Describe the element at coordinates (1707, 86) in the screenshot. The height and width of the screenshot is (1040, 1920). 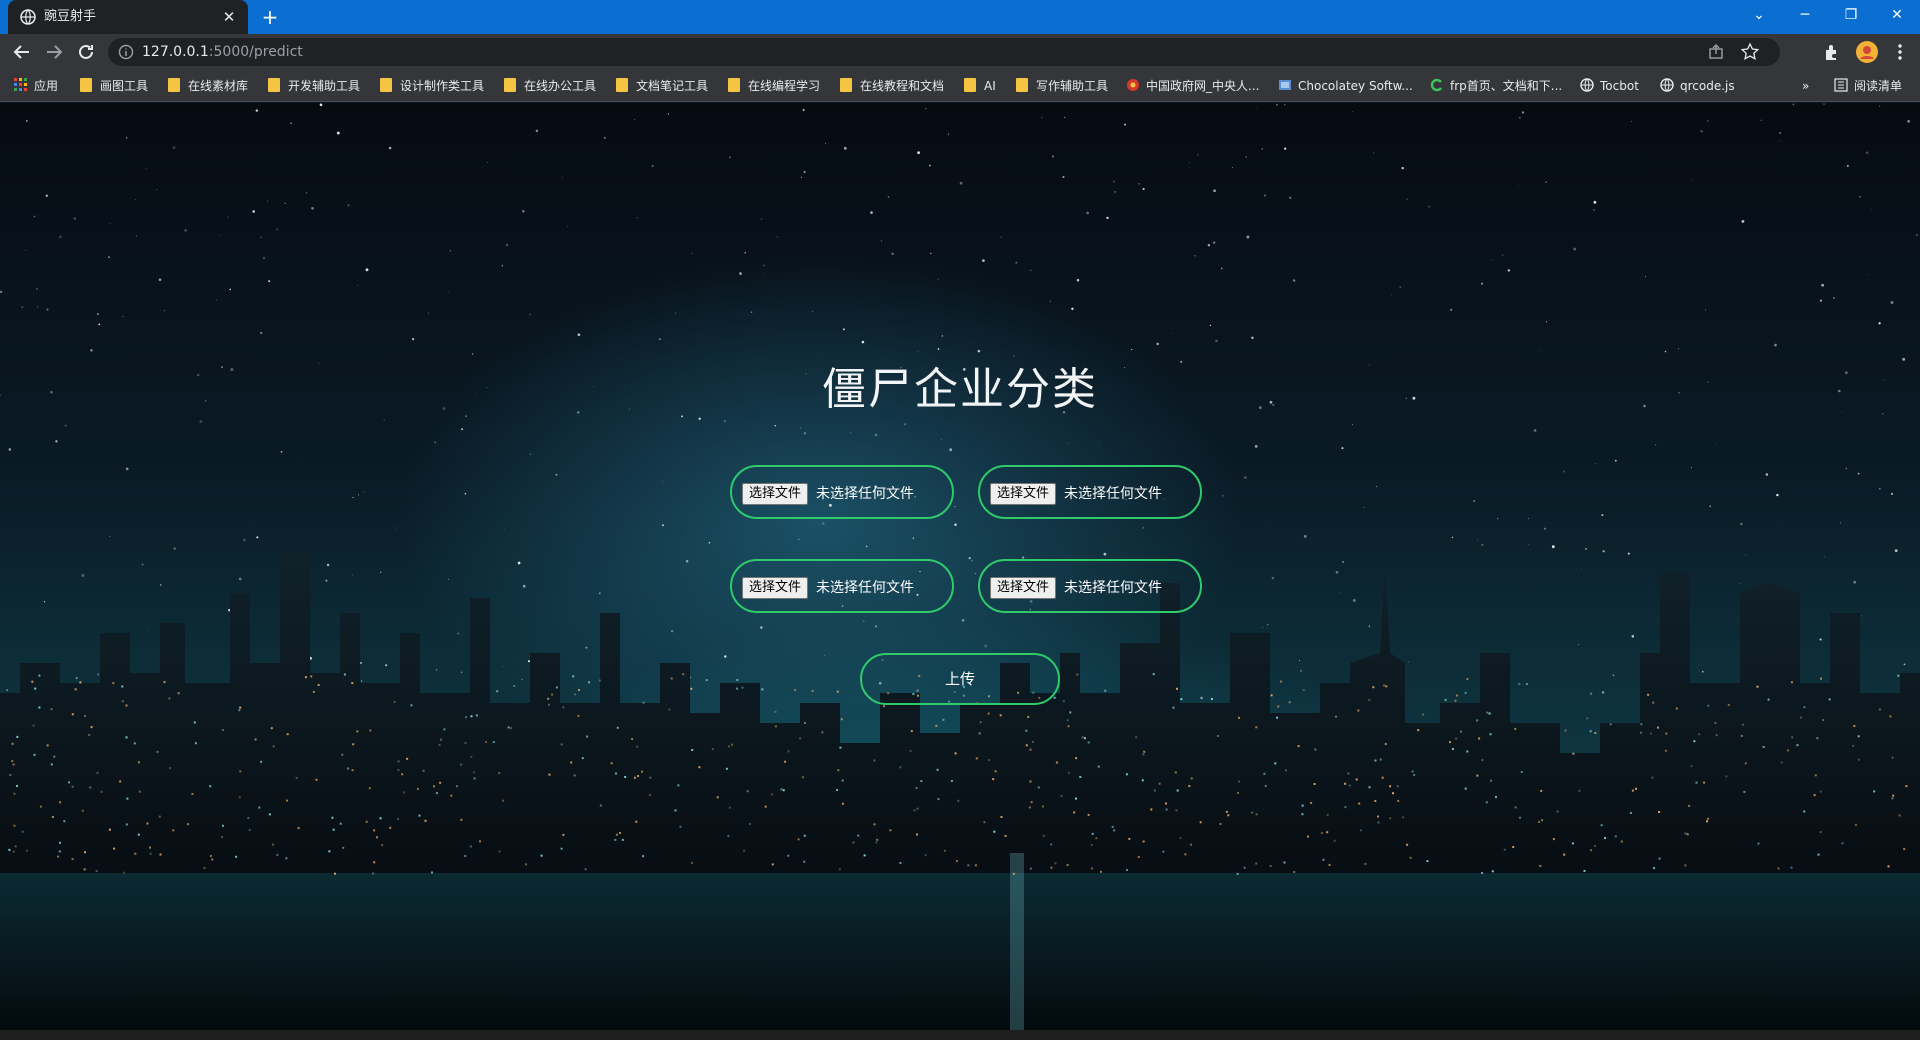
I see `bookmark-label: qrcode.js` at that location.